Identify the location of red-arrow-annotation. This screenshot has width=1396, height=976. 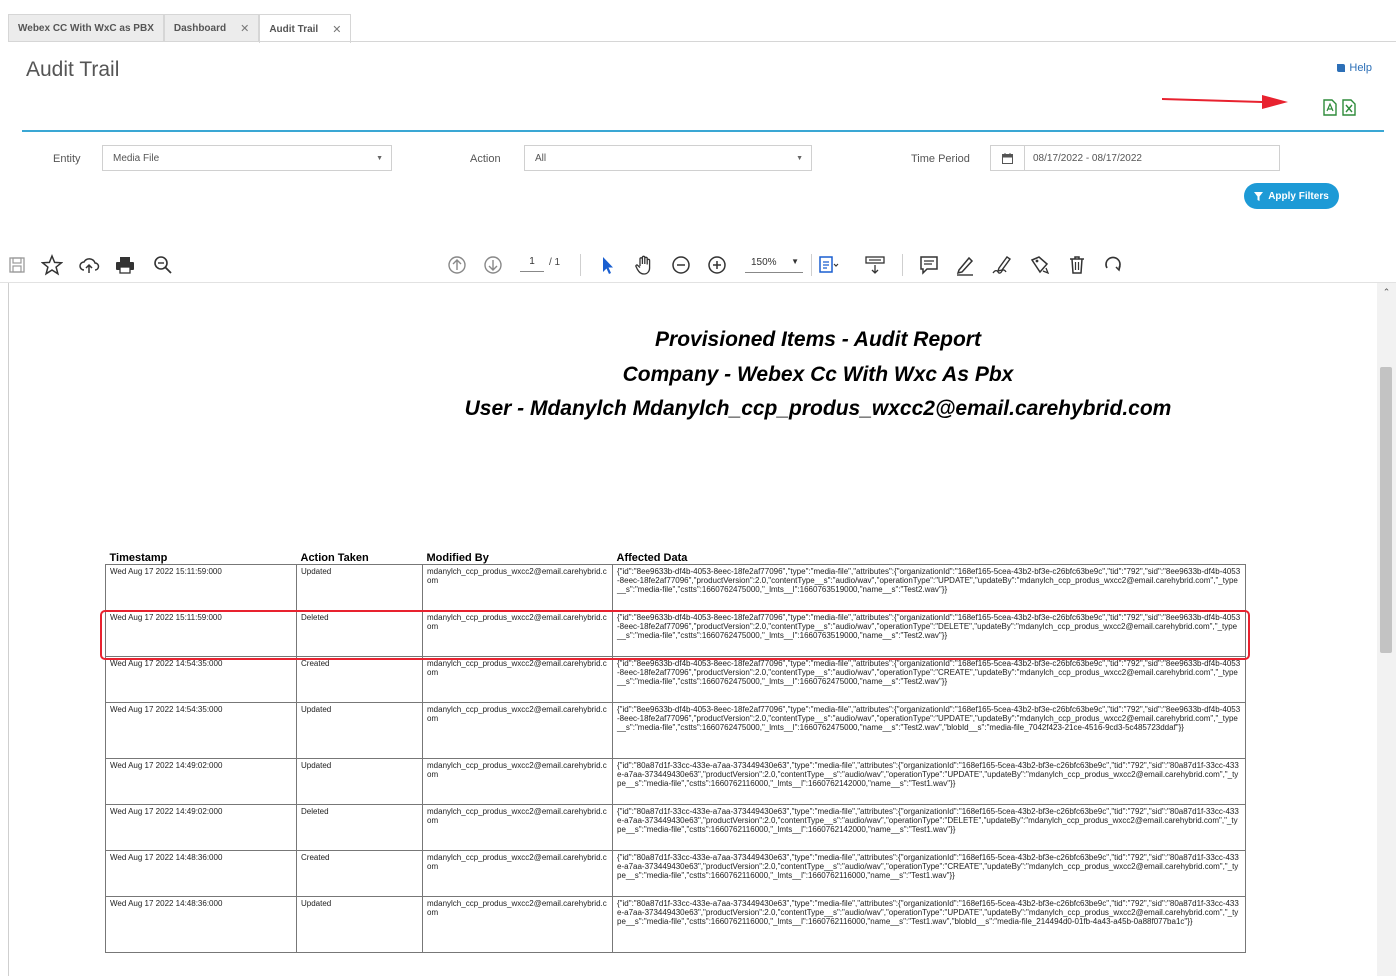
(1225, 102).